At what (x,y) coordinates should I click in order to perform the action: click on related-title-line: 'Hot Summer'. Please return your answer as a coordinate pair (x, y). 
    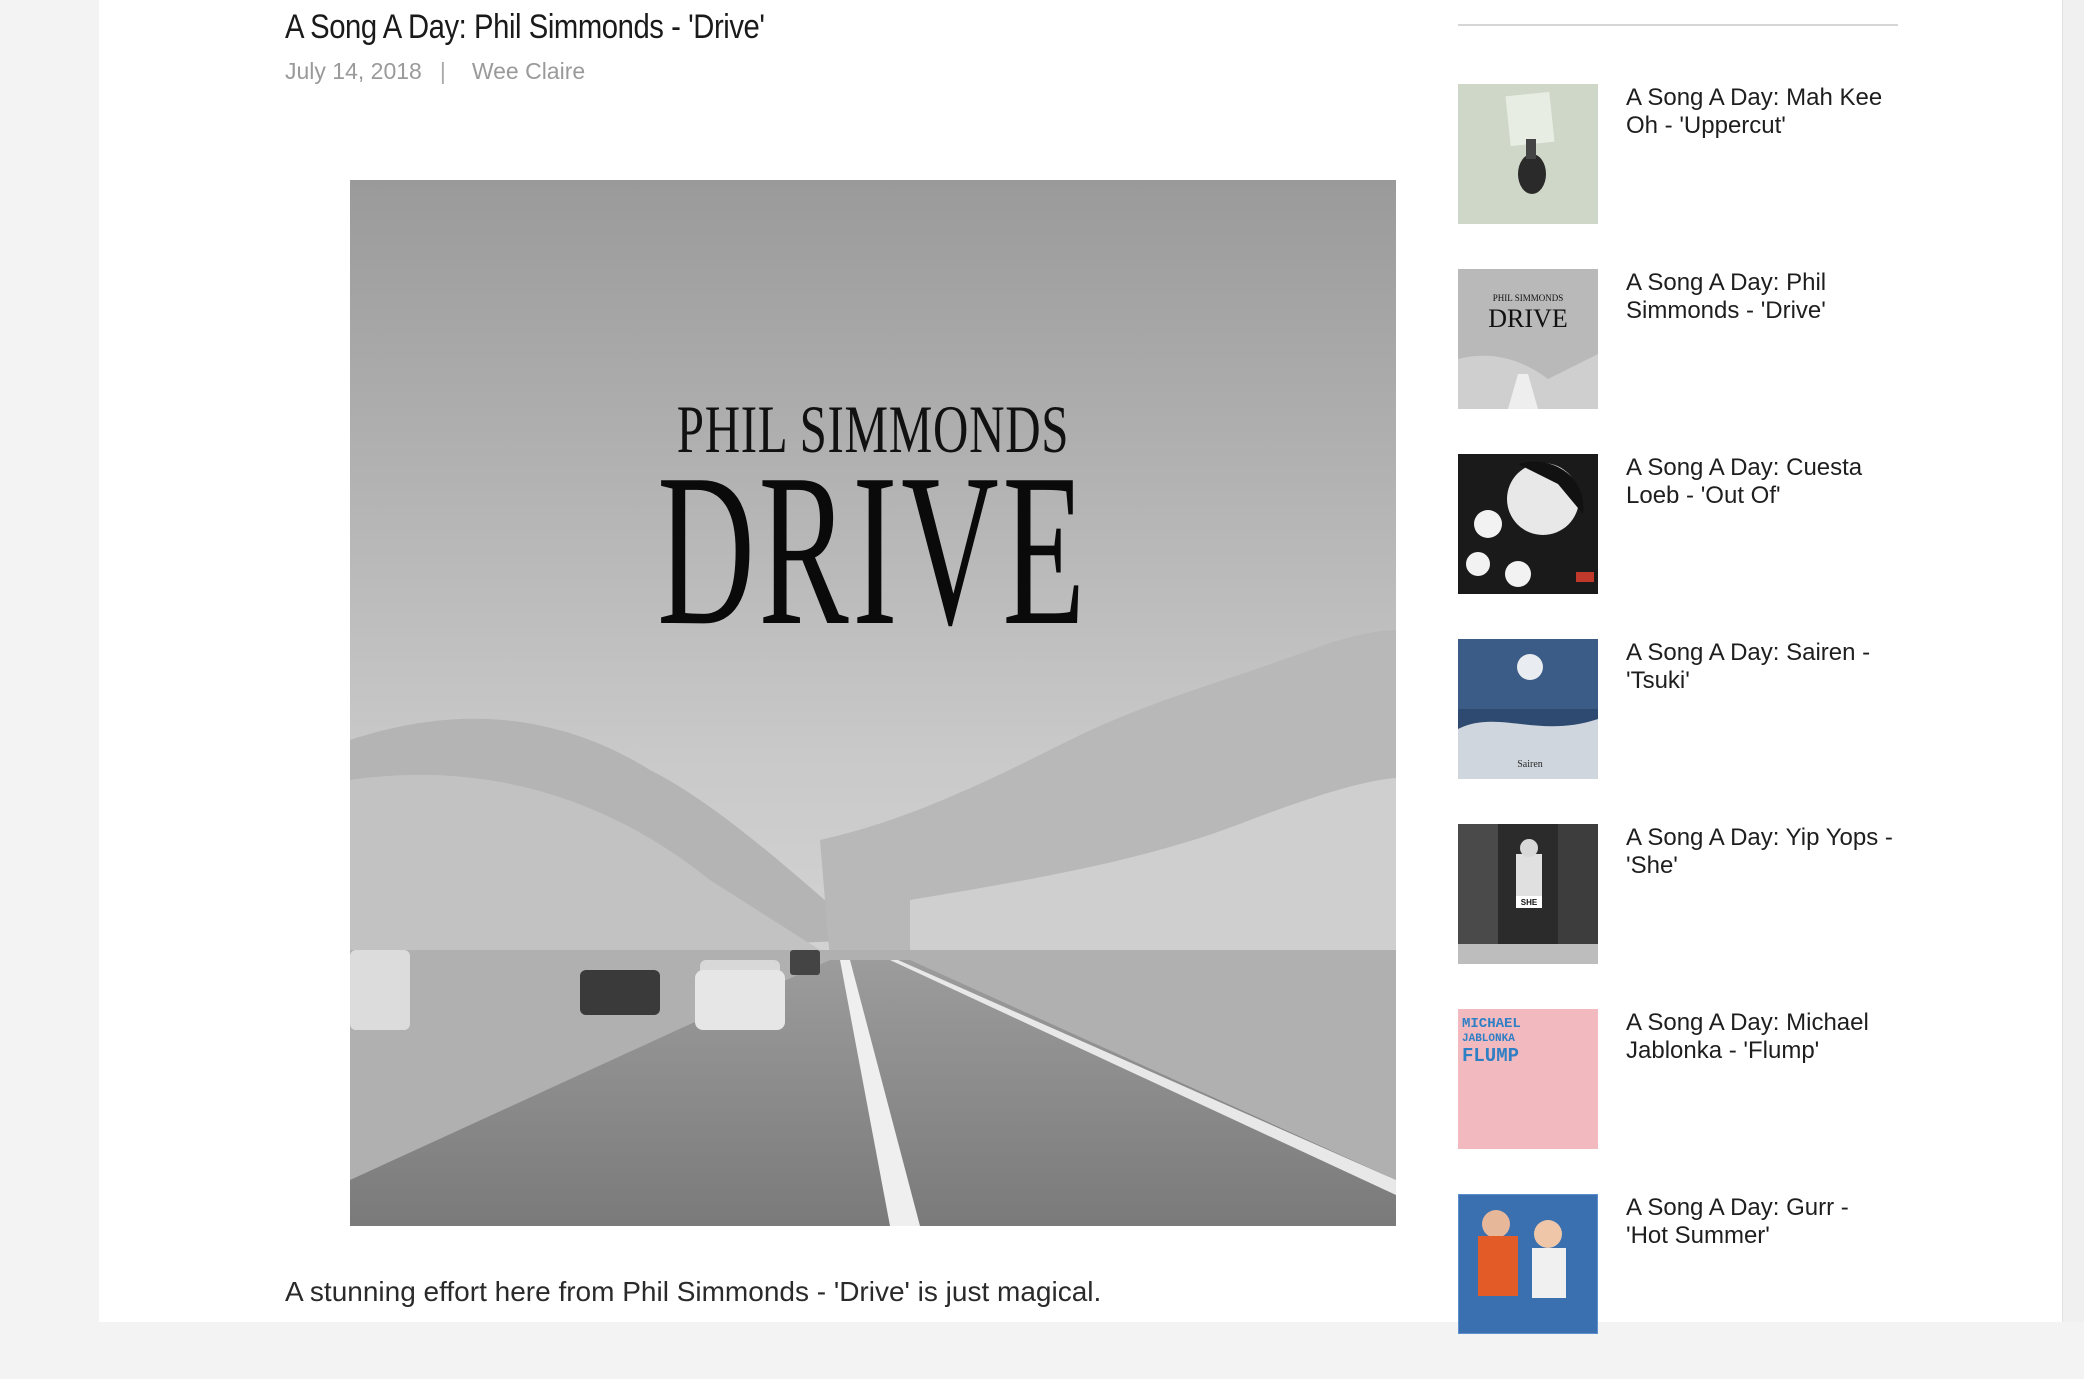
    Looking at the image, I should click on (1698, 1235).